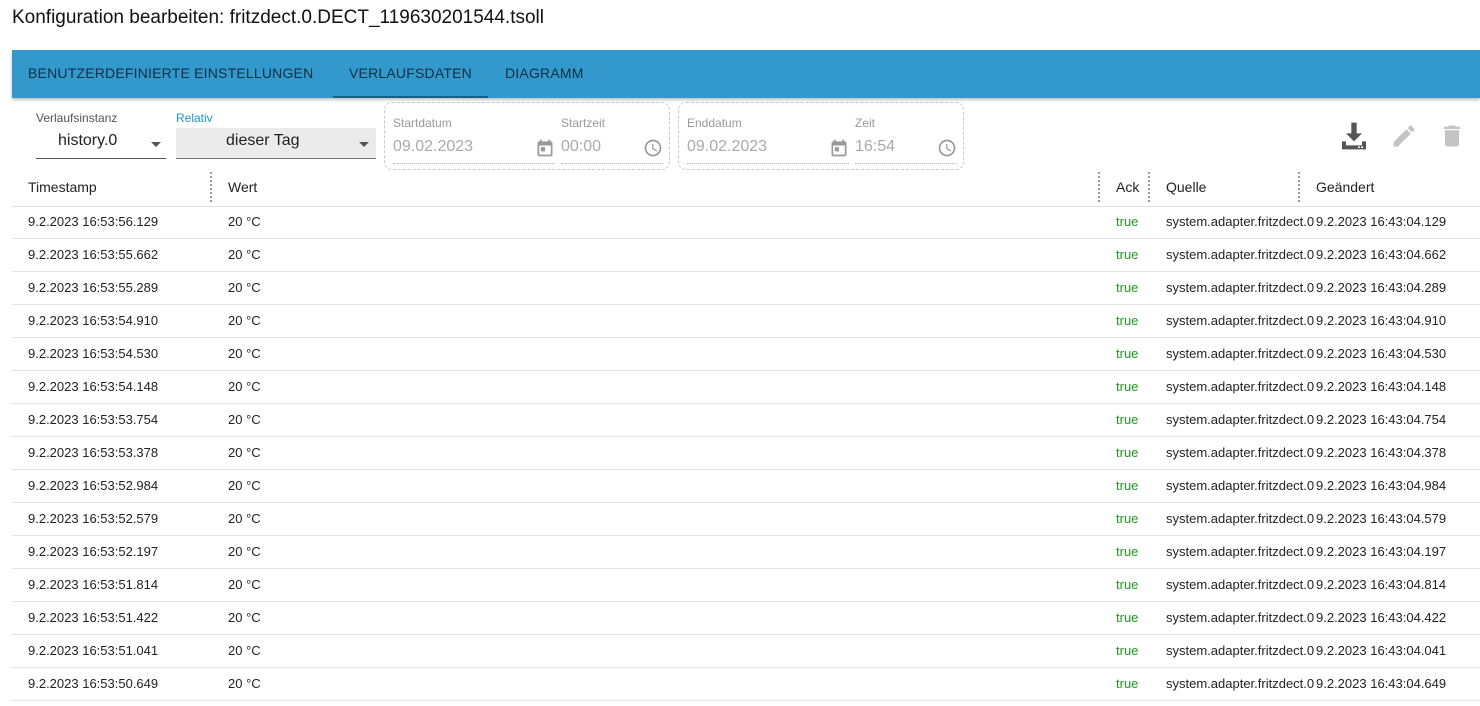 Image resolution: width=1480 pixels, height=706 pixels. What do you see at coordinates (1381, 485) in the screenshot?
I see `cell-changed: 9.2.2023 16:43:04.984` at bounding box center [1381, 485].